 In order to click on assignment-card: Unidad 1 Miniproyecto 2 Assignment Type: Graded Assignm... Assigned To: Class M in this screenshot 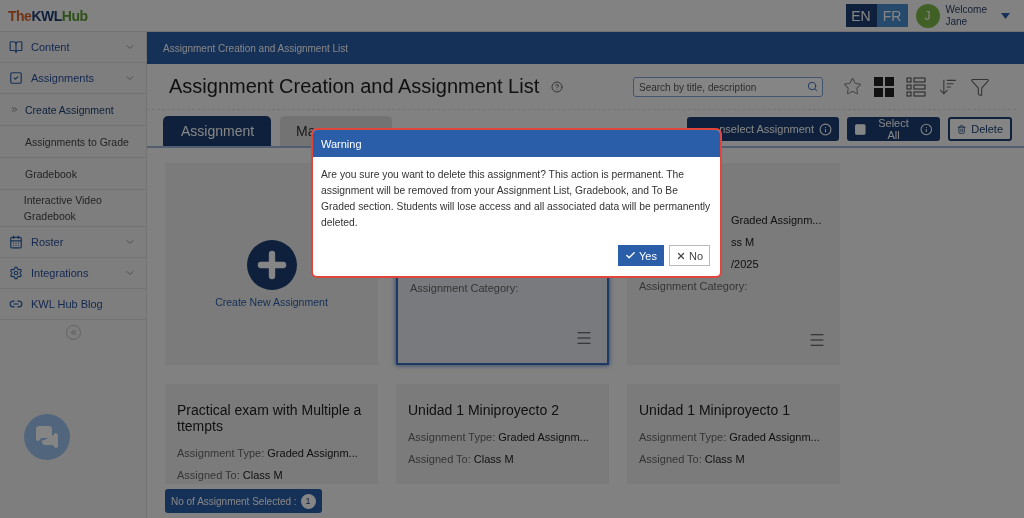, I will do `click(502, 434)`.